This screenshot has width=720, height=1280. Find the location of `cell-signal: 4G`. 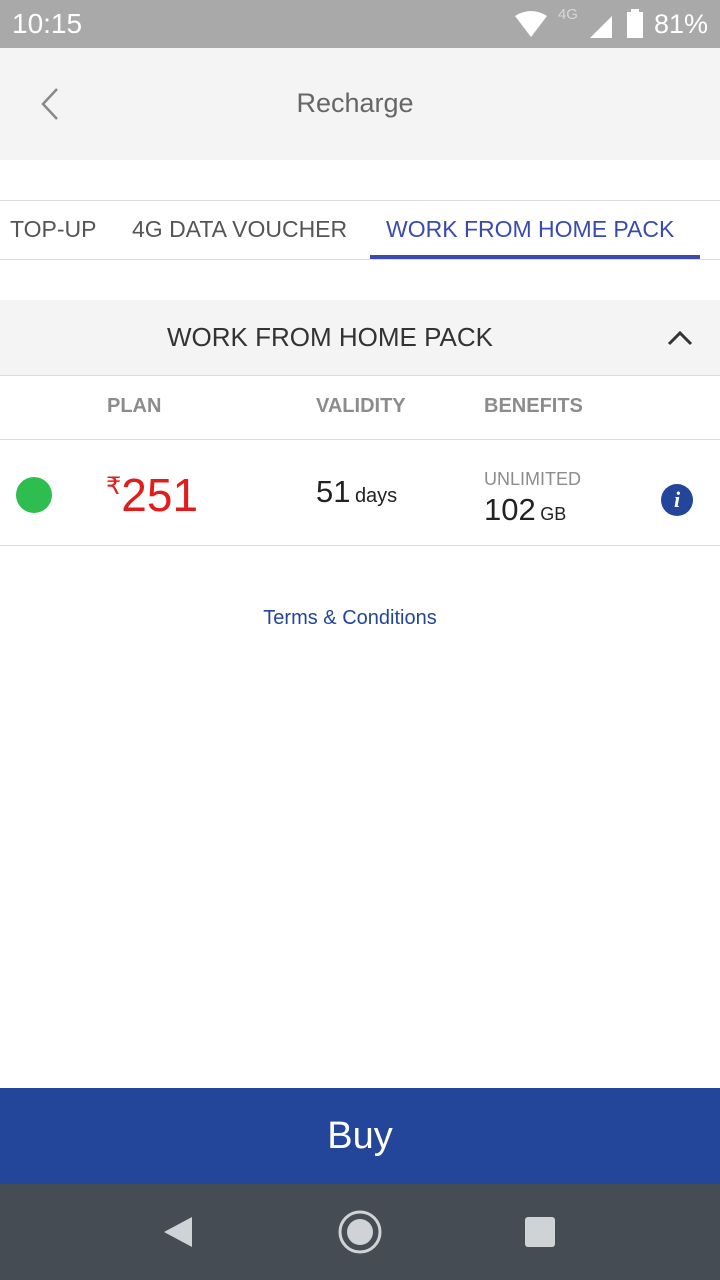

cell-signal: 4G is located at coordinates (587, 24).